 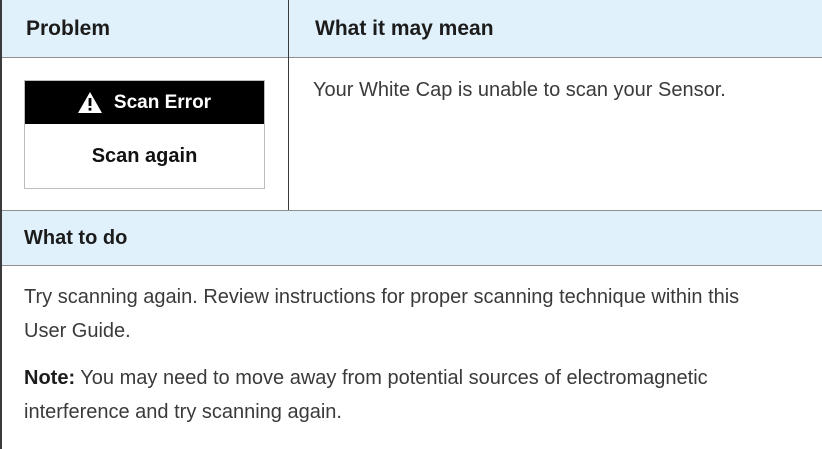 What do you see at coordinates (162, 102) in the screenshot?
I see `error-title: Scan Error` at bounding box center [162, 102].